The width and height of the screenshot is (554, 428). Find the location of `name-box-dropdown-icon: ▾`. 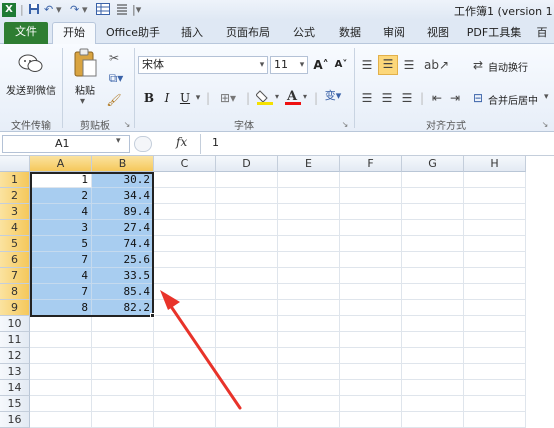

name-box-dropdown-icon: ▾ is located at coordinates (118, 141).